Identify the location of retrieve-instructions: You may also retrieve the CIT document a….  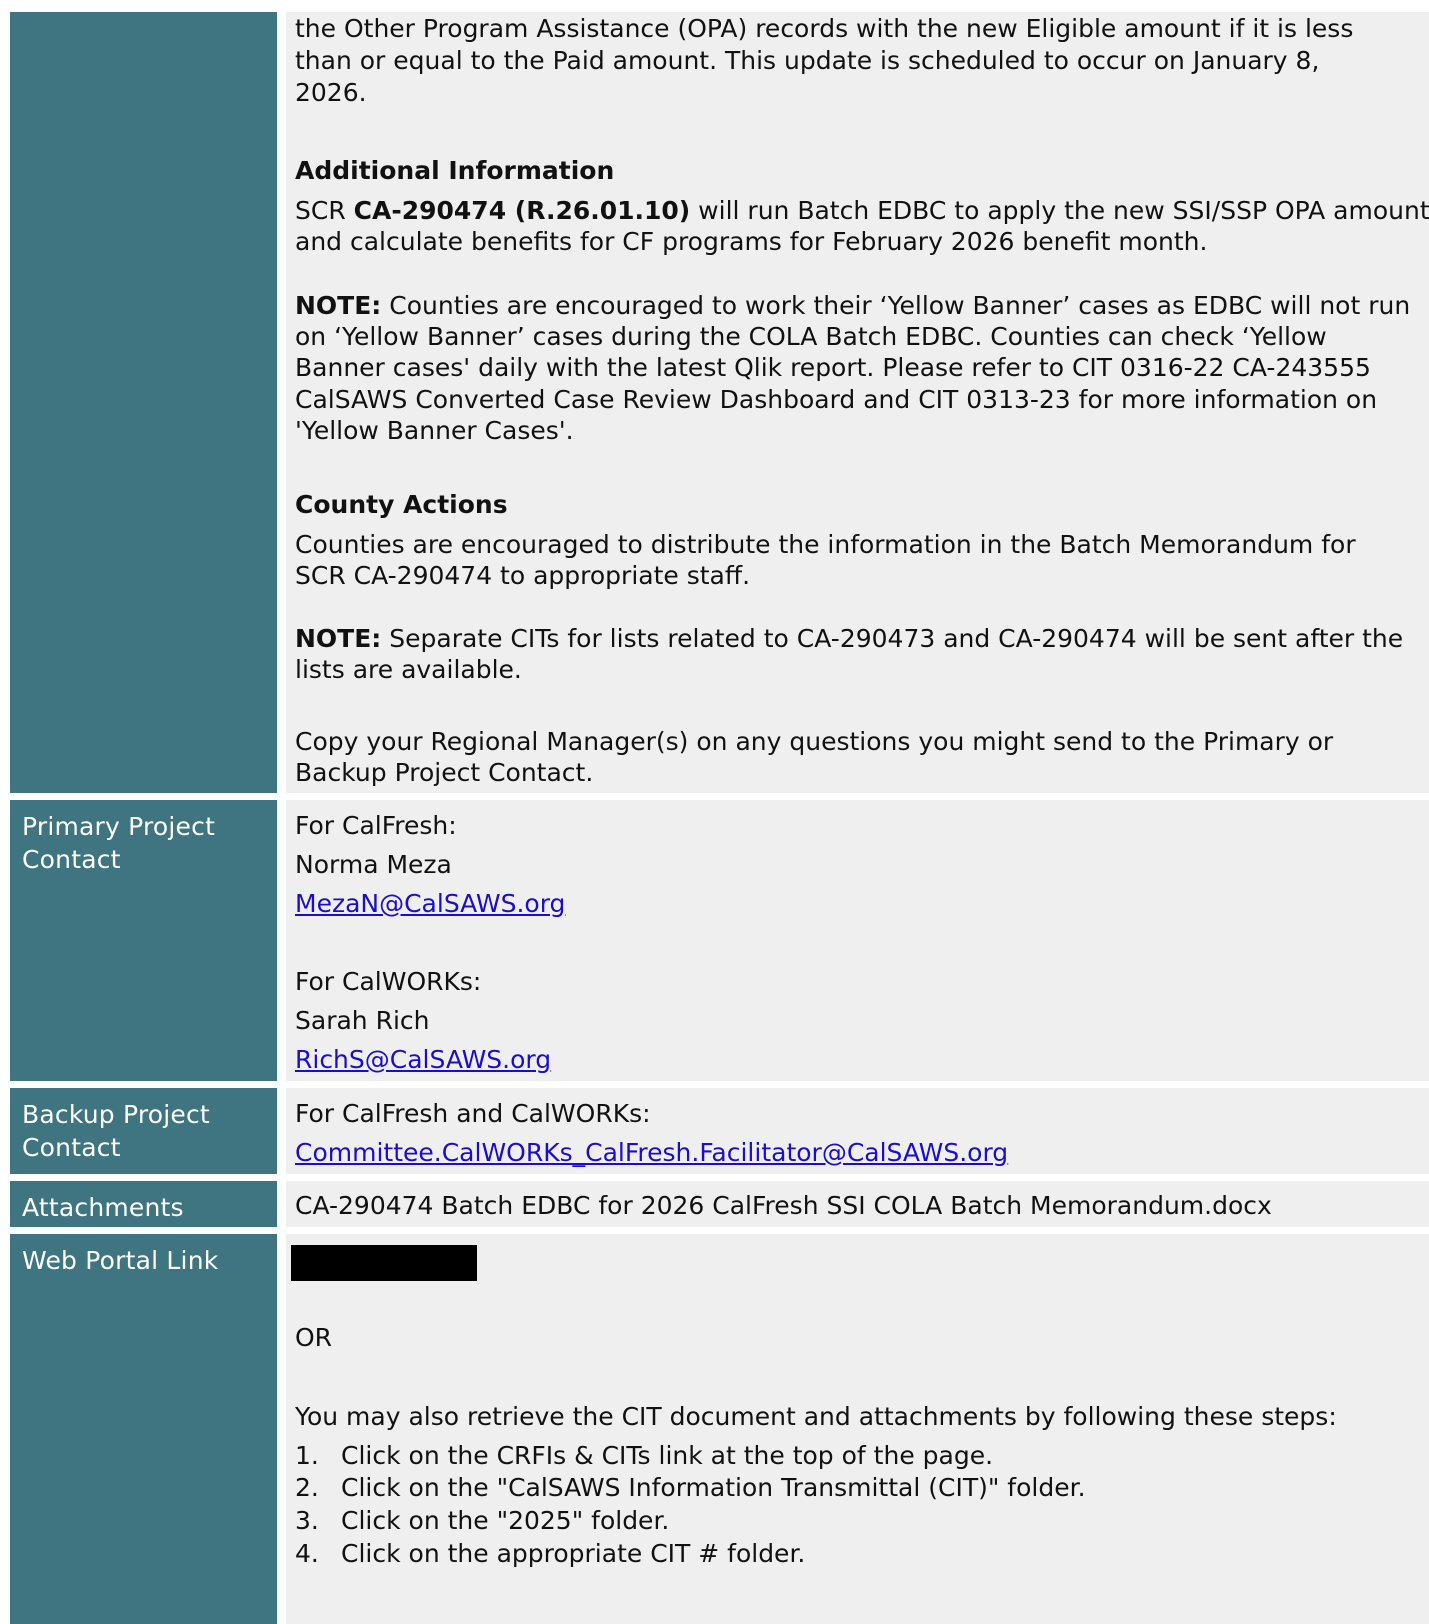
(816, 1416).